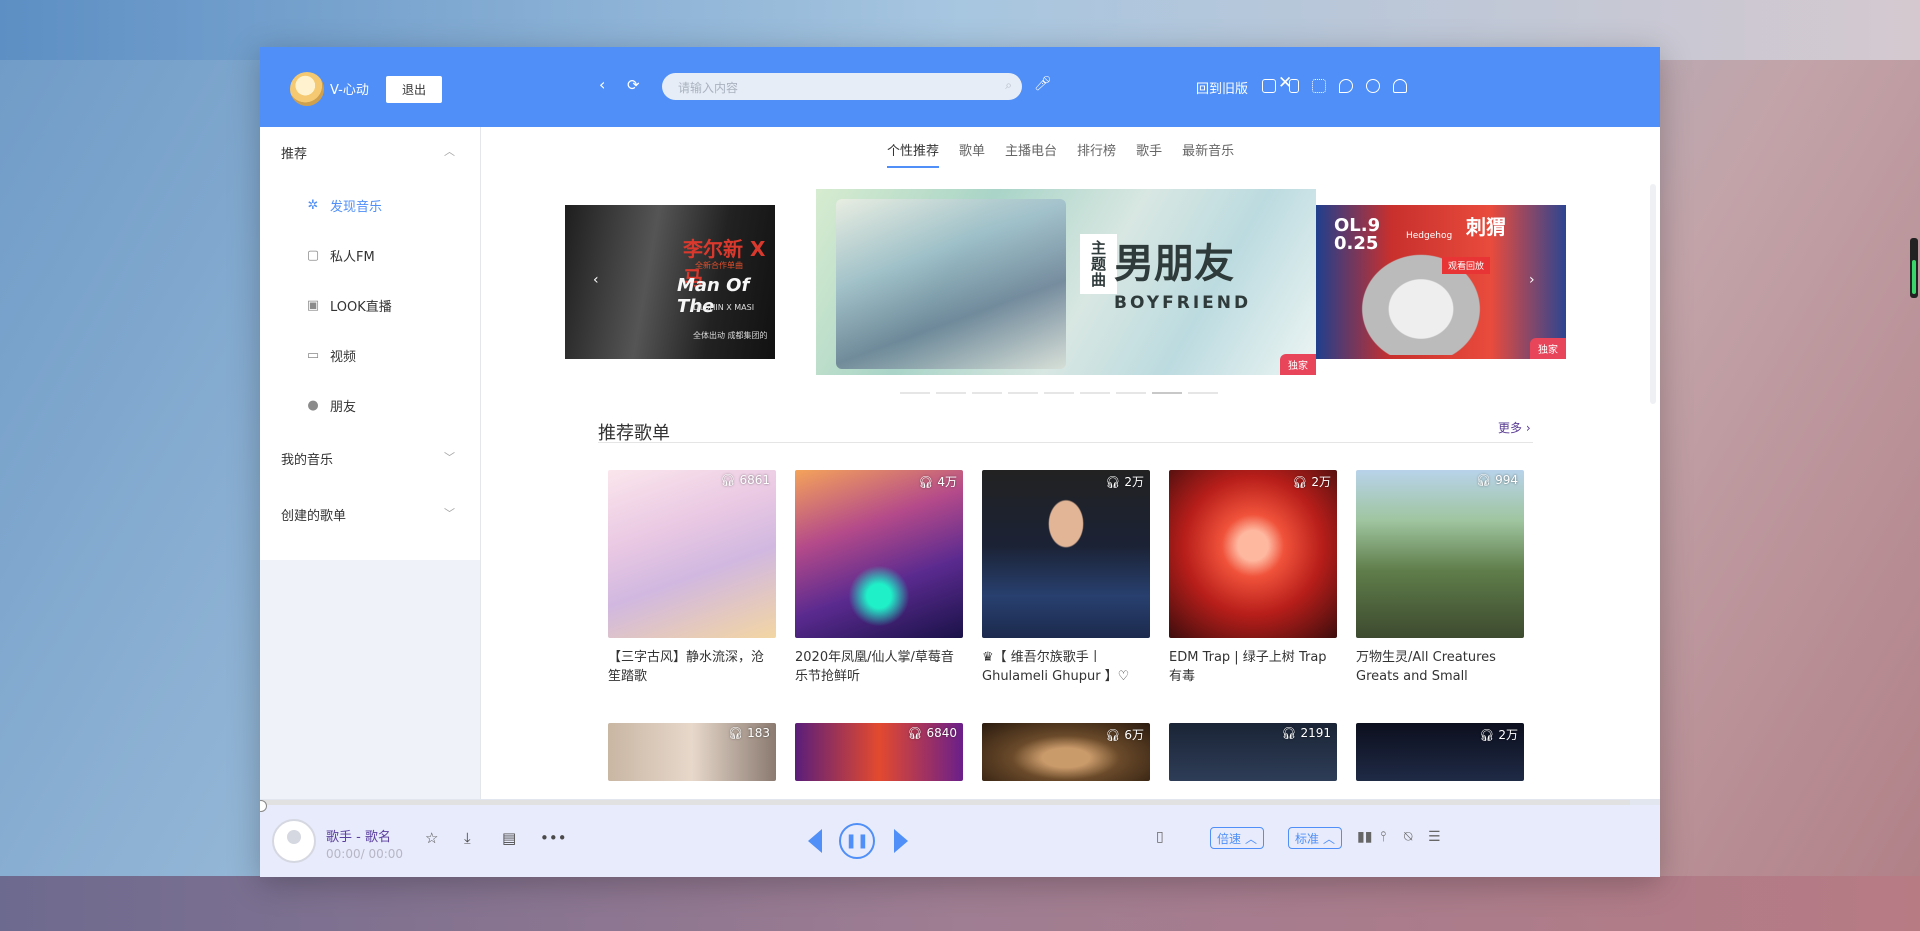 Image resolution: width=1920 pixels, height=931 pixels. What do you see at coordinates (330, 405) in the screenshot?
I see `sidebar-item-friends: ● 朋友` at bounding box center [330, 405].